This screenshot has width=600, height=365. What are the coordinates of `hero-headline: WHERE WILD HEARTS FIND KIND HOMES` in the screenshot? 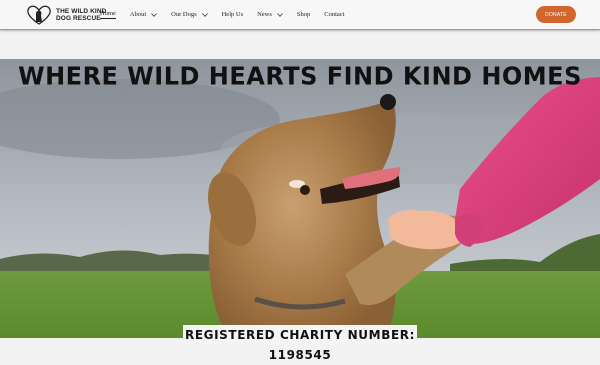 It's located at (300, 76).